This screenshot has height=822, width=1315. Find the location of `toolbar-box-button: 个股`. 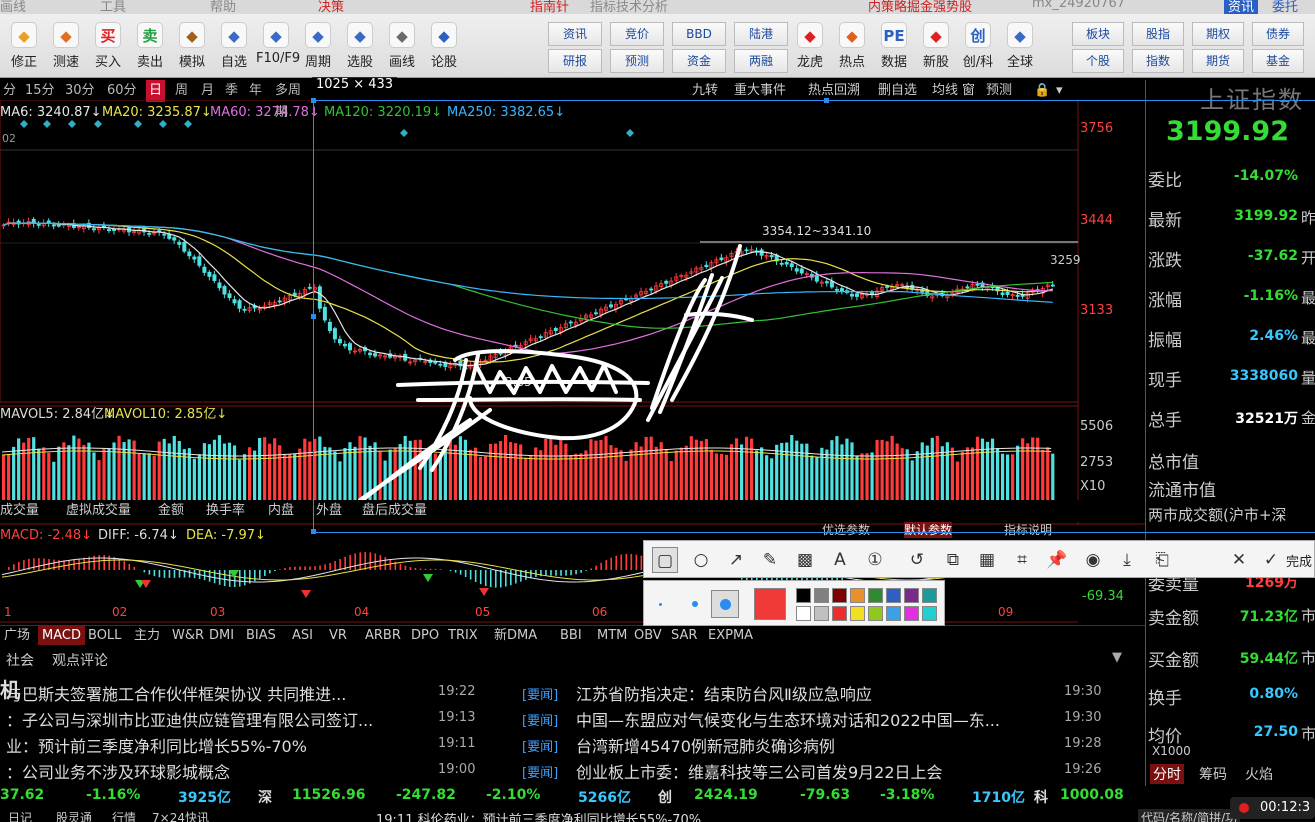

toolbar-box-button: 个股 is located at coordinates (1098, 61).